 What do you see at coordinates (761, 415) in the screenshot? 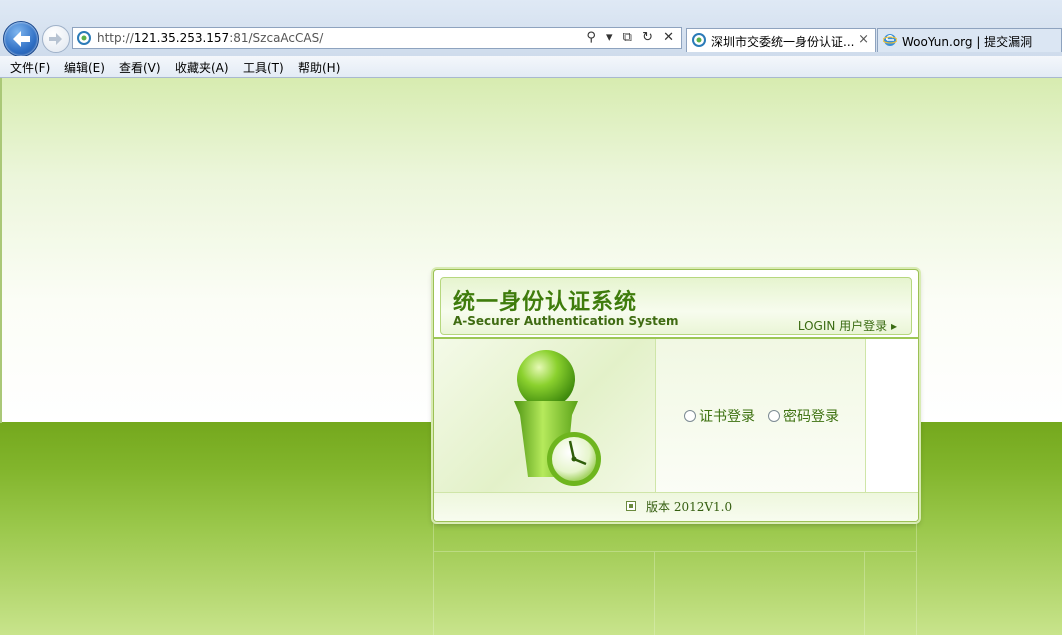
I see `login-options: 证书登录 密码登录` at bounding box center [761, 415].